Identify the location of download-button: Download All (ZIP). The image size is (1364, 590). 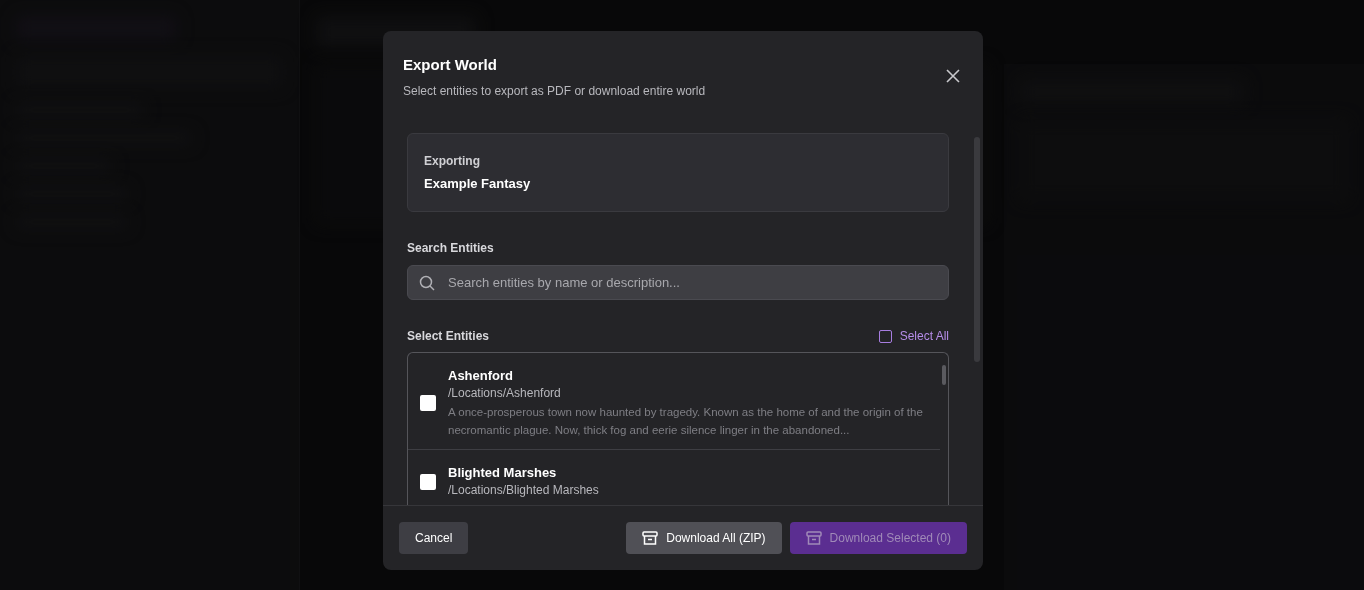
(704, 538).